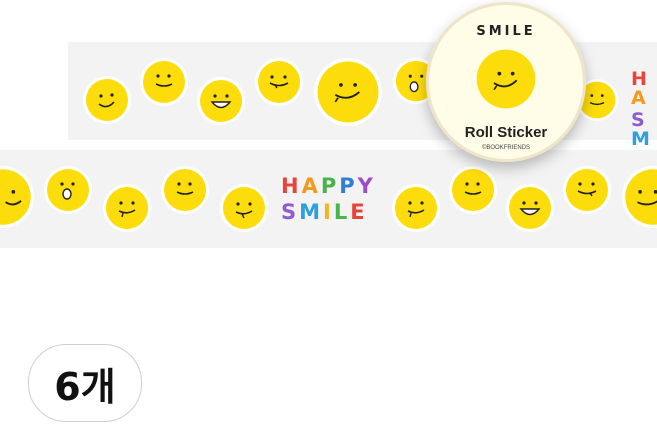  Describe the element at coordinates (506, 31) in the screenshot. I see `roll-sticker-title: SMILE` at that location.